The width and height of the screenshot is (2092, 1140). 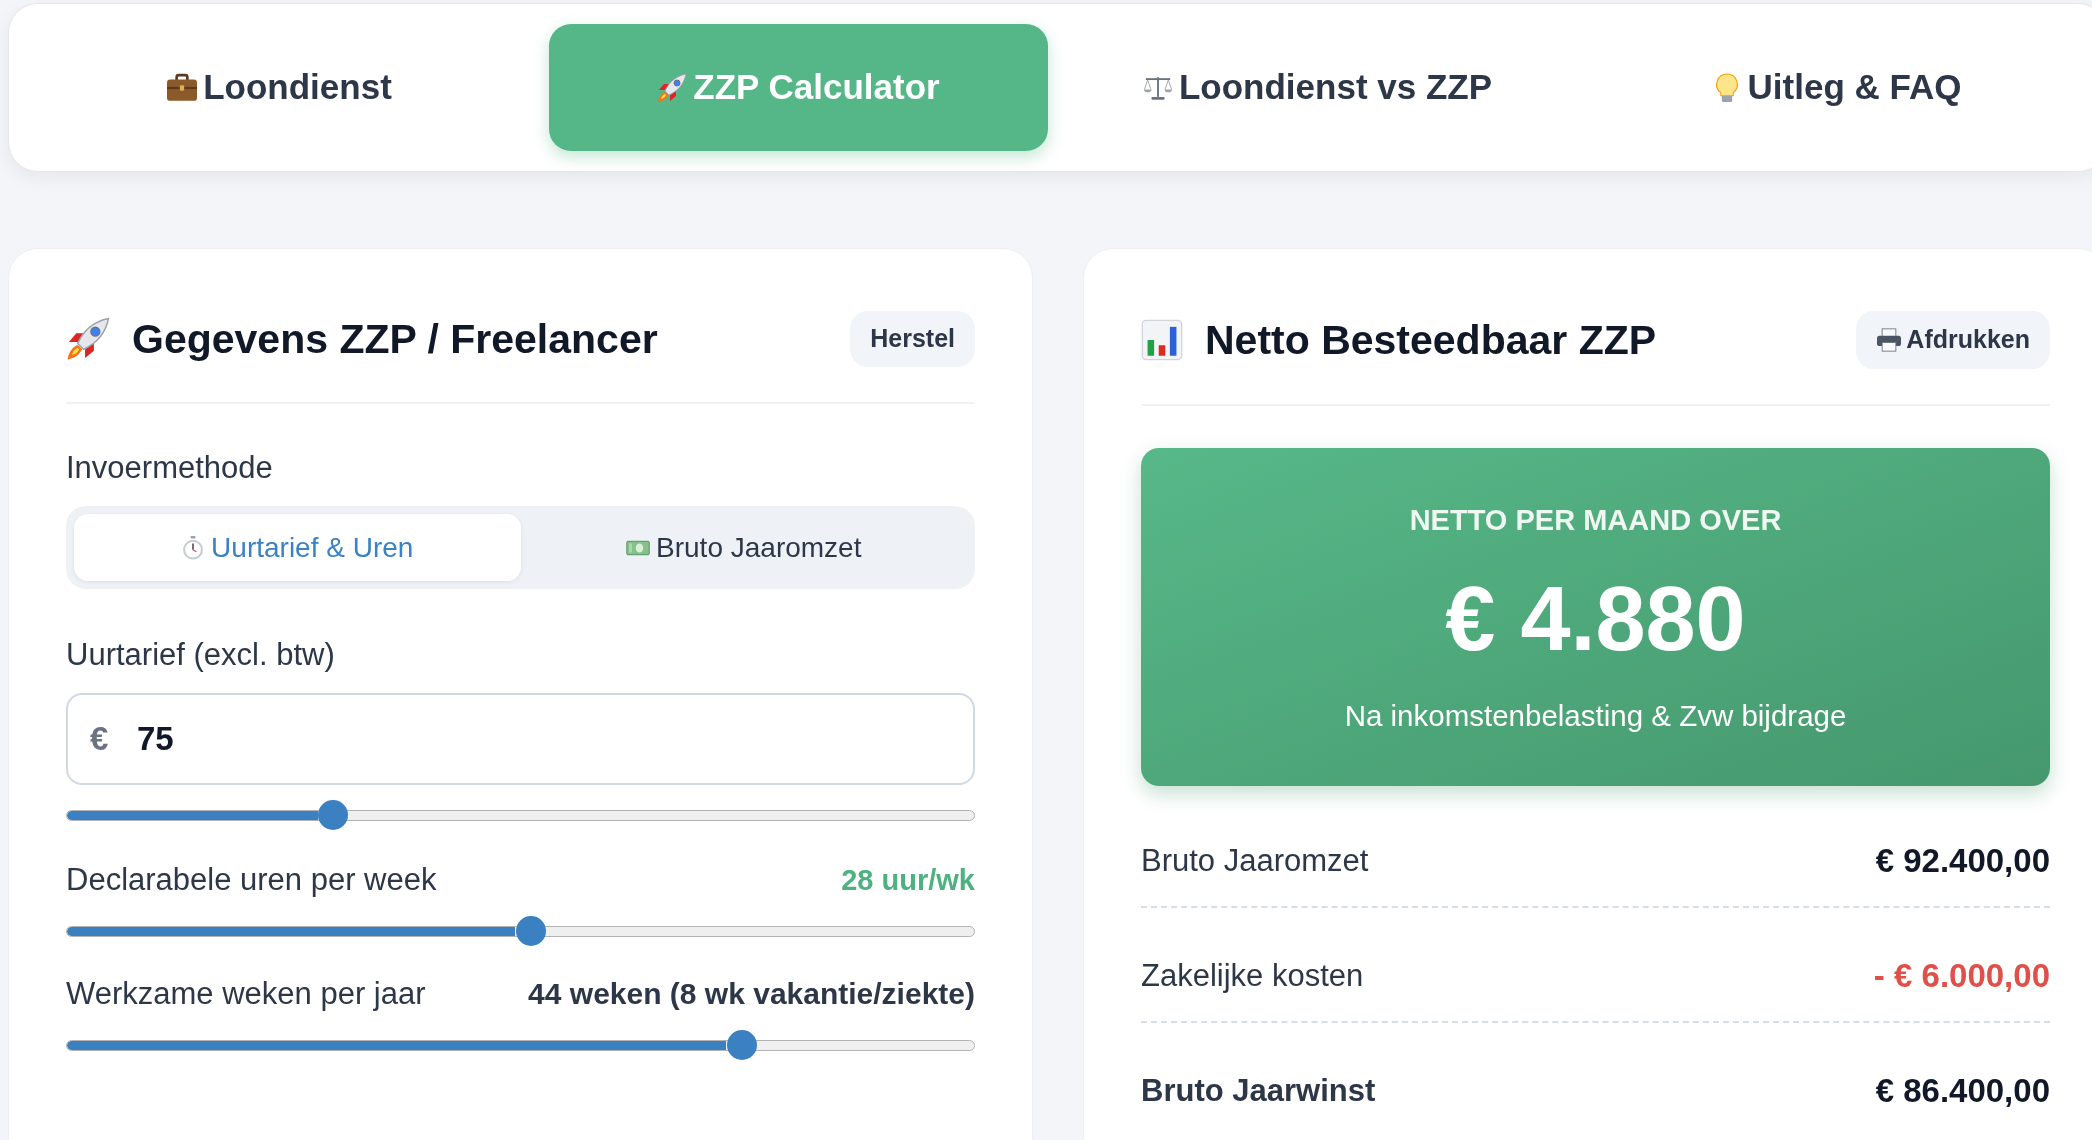 I want to click on briefcase-icon, so click(x=182, y=87).